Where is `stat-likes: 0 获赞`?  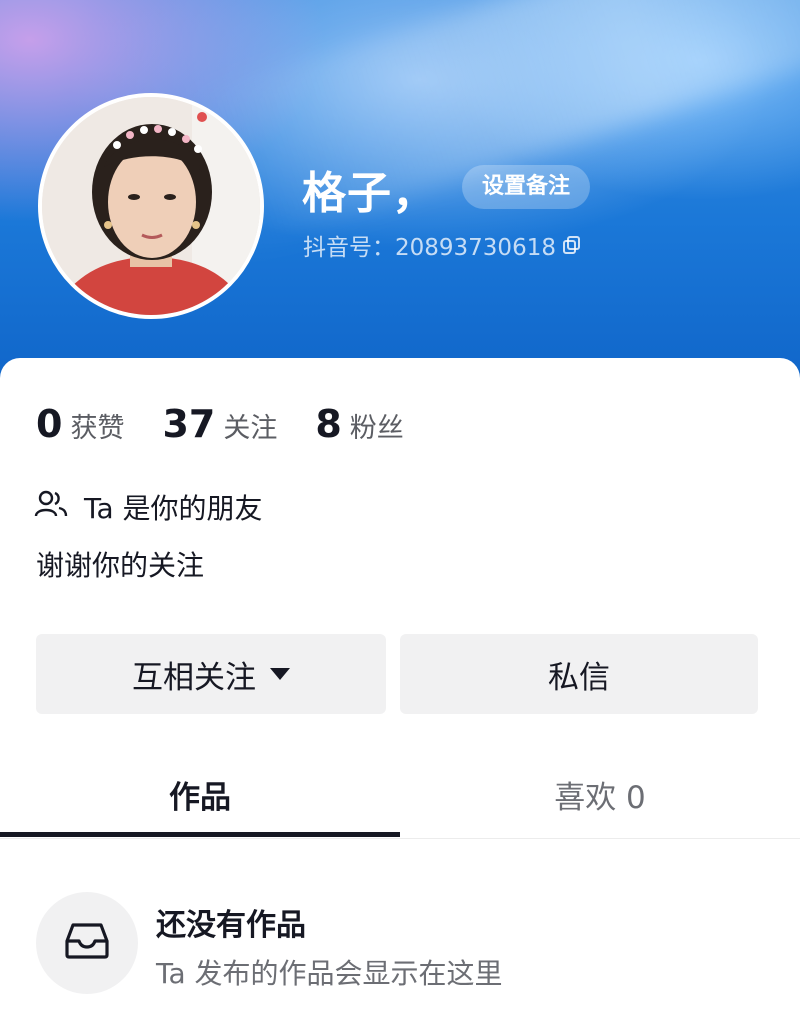 stat-likes: 0 获赞 is located at coordinates (80, 424).